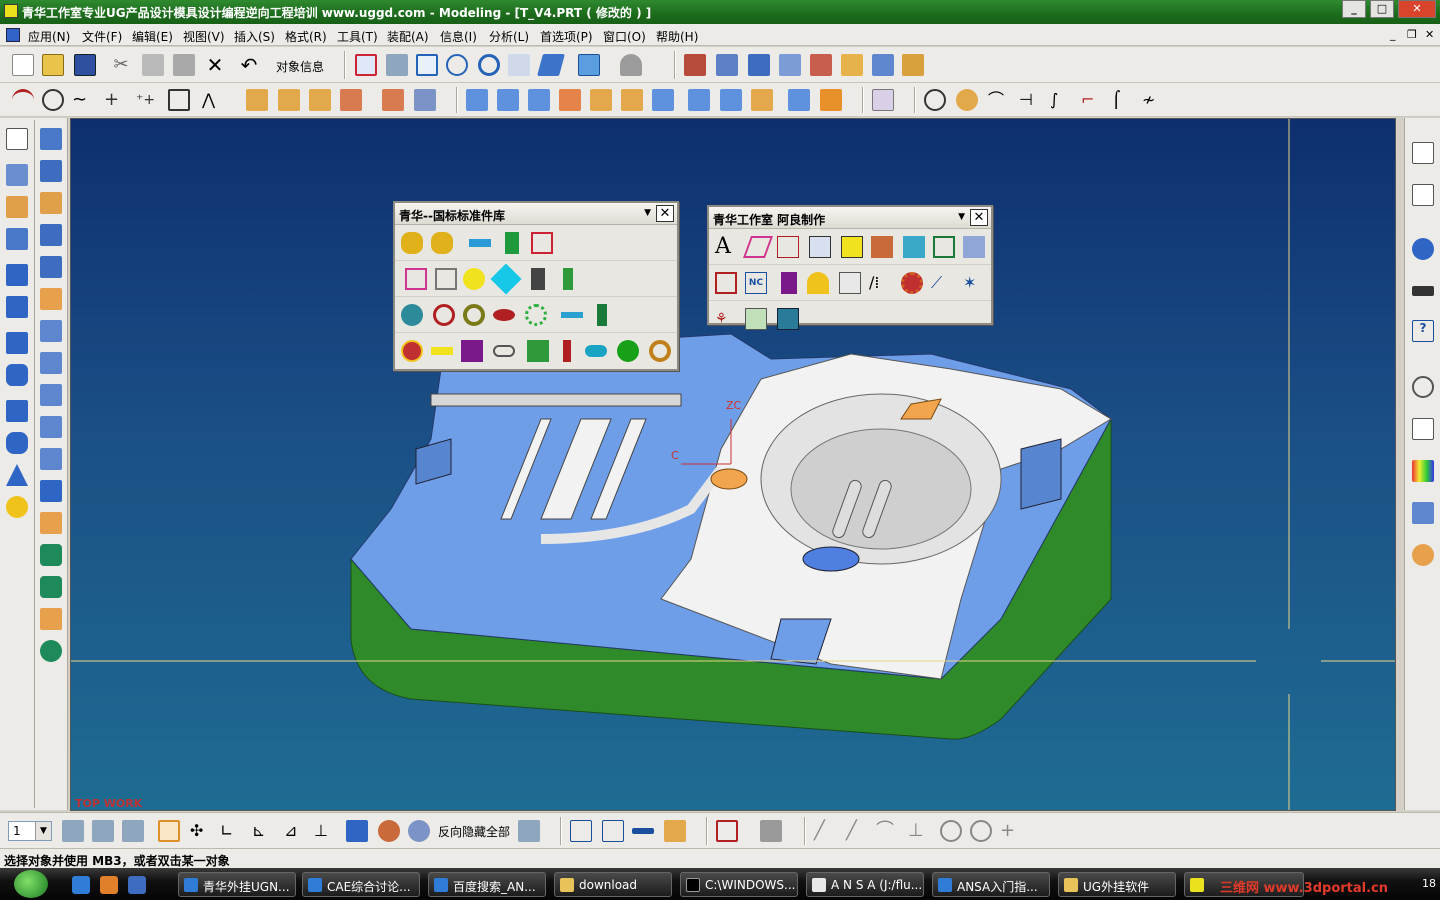 The height and width of the screenshot is (900, 1440). Describe the element at coordinates (121, 65) in the screenshot. I see `cut-icon: ✂` at that location.